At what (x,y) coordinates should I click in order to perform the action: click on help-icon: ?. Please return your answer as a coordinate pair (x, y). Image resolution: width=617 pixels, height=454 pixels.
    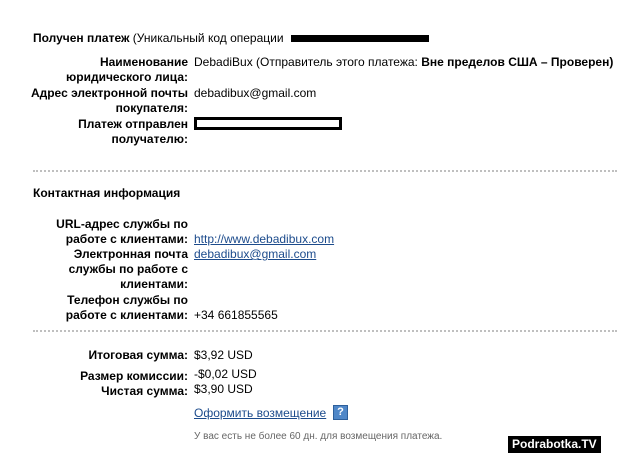
    Looking at the image, I should click on (340, 412).